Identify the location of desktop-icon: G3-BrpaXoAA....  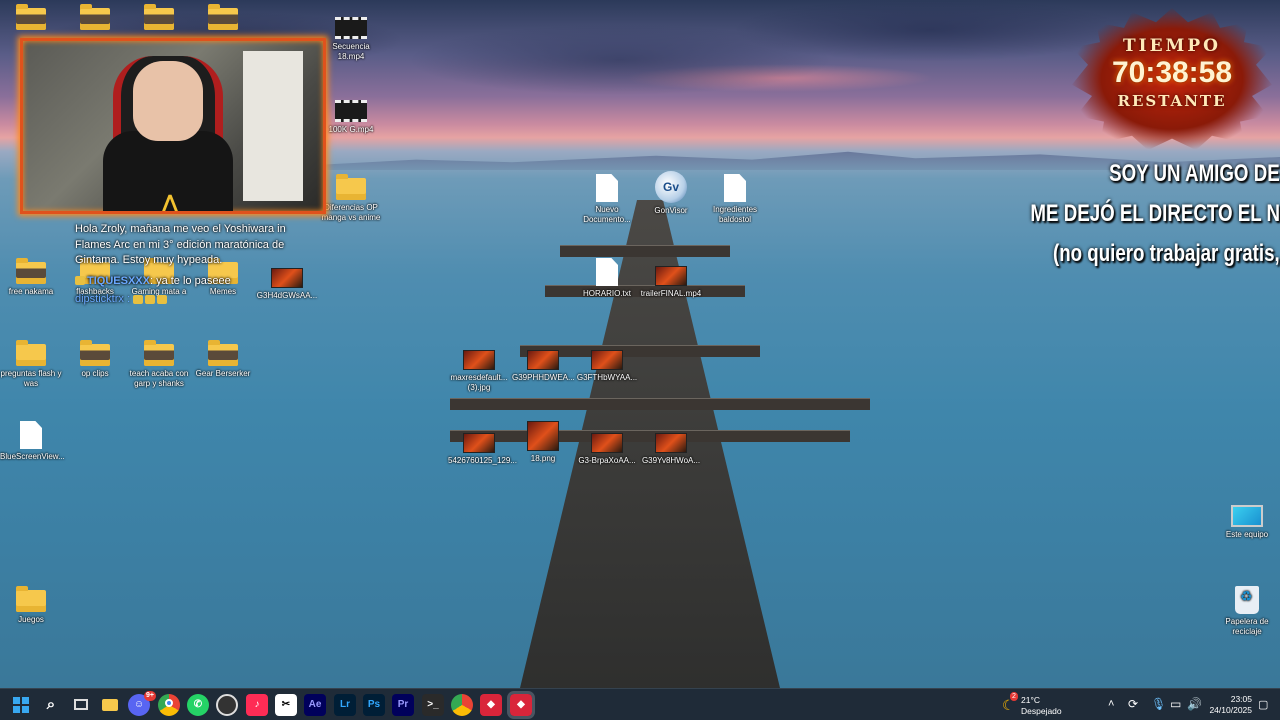
(607, 449).